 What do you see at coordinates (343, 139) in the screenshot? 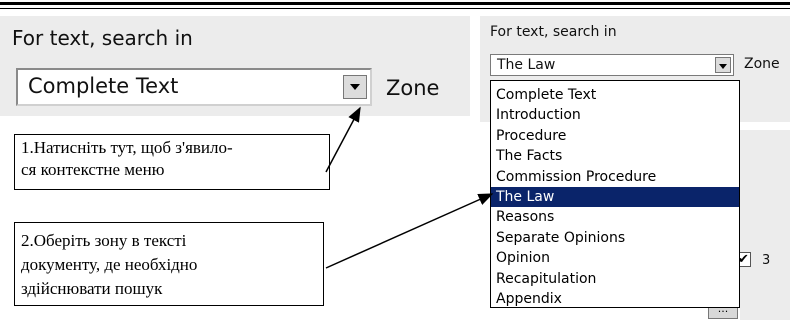
I see `arrow-to-dropdown-button` at bounding box center [343, 139].